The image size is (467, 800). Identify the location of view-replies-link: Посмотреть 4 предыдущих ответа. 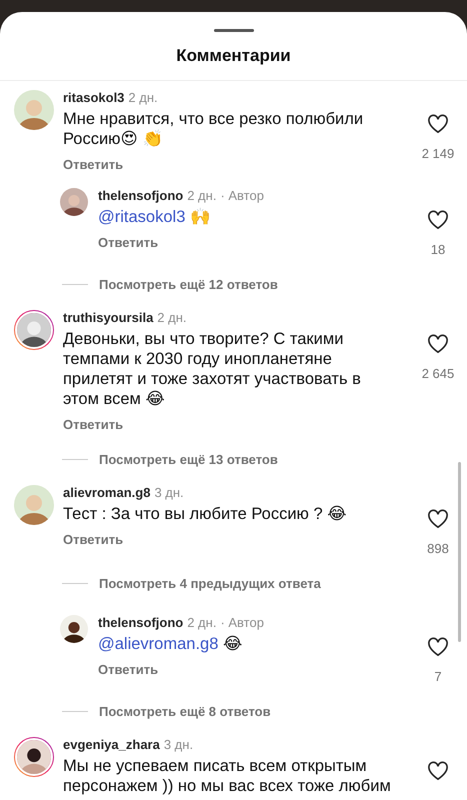
(210, 583).